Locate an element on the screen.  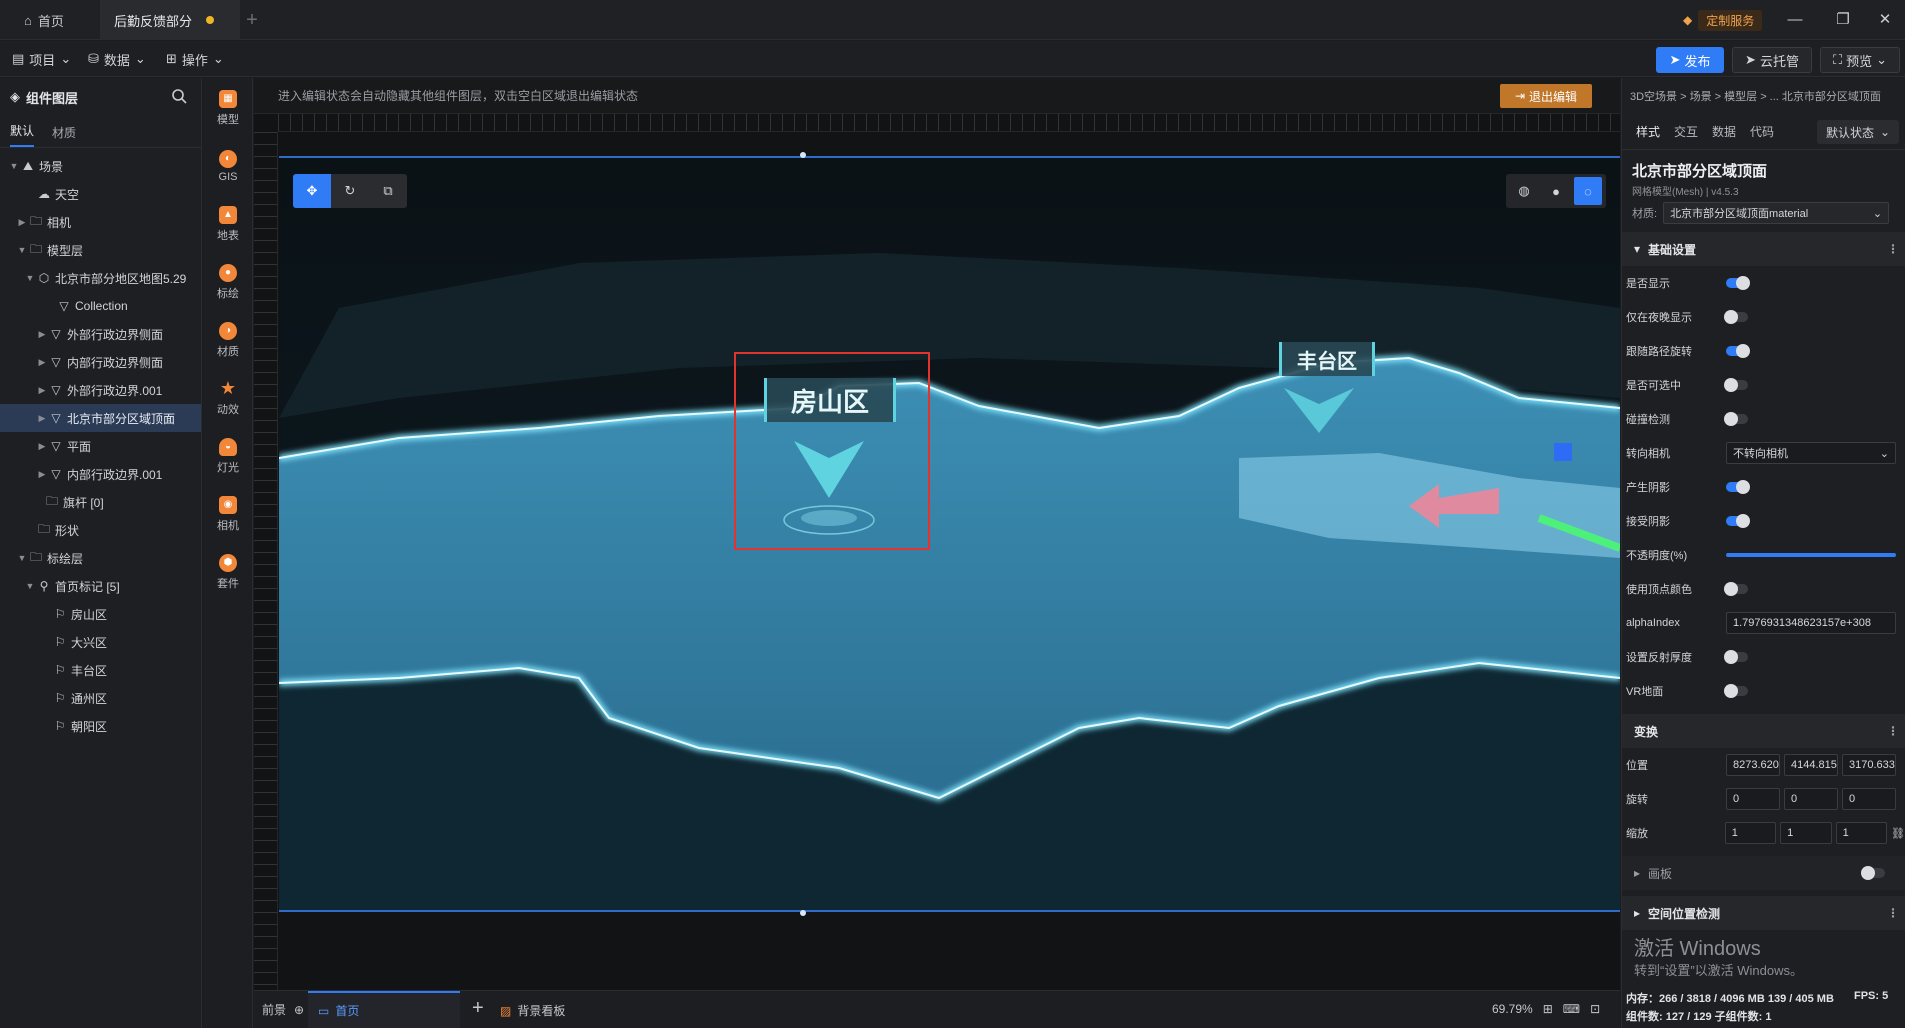
scale-icon: ⧉ is located at coordinates (388, 191).